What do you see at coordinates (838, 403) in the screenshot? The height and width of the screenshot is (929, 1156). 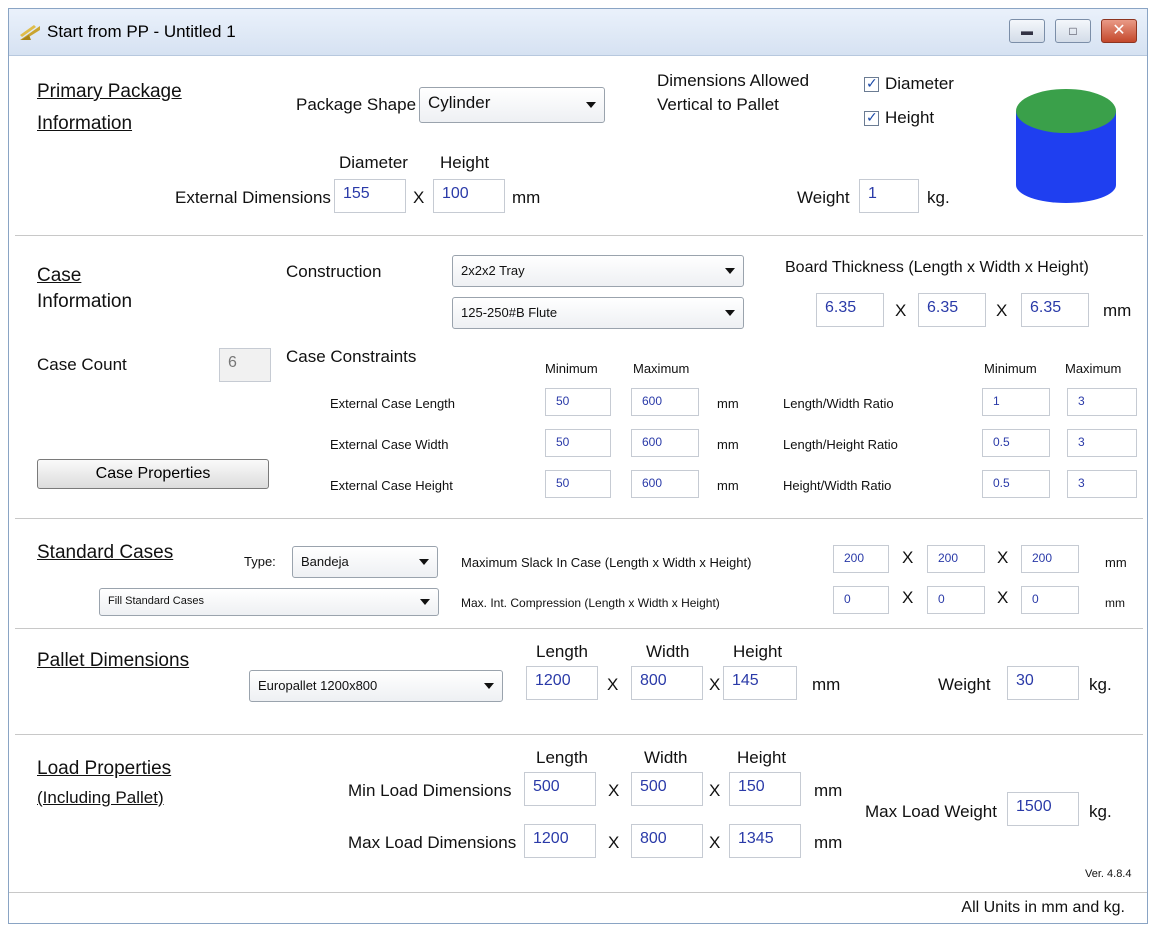 I see `length-width-ratio-label: Length/Width Ratio` at bounding box center [838, 403].